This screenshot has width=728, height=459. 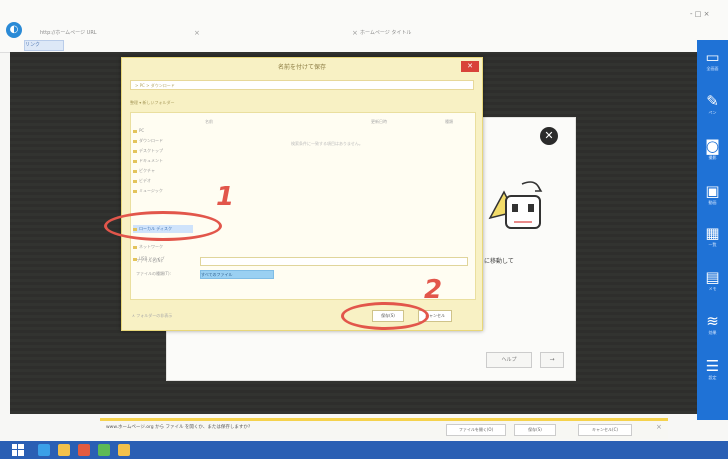 What do you see at coordinates (712, 244) in the screenshot?
I see `toolbar-label: 一覧` at bounding box center [712, 244].